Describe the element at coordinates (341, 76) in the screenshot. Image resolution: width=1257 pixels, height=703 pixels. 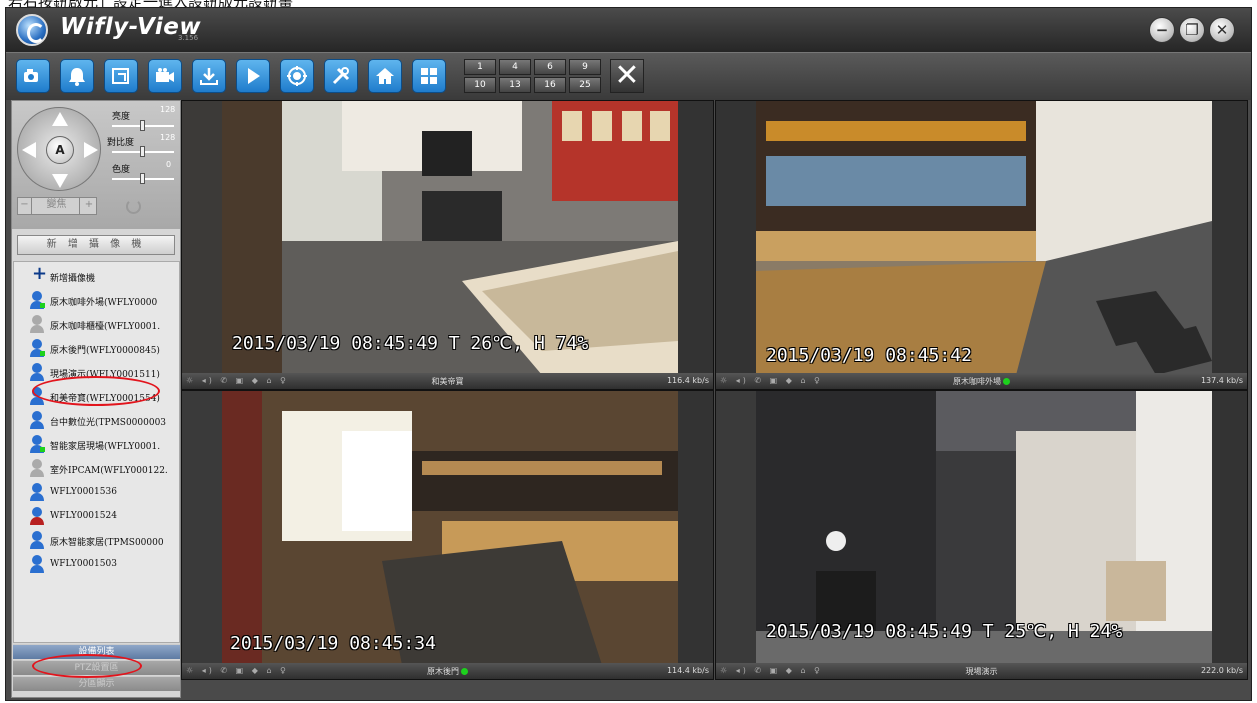
I see `tools-button` at that location.